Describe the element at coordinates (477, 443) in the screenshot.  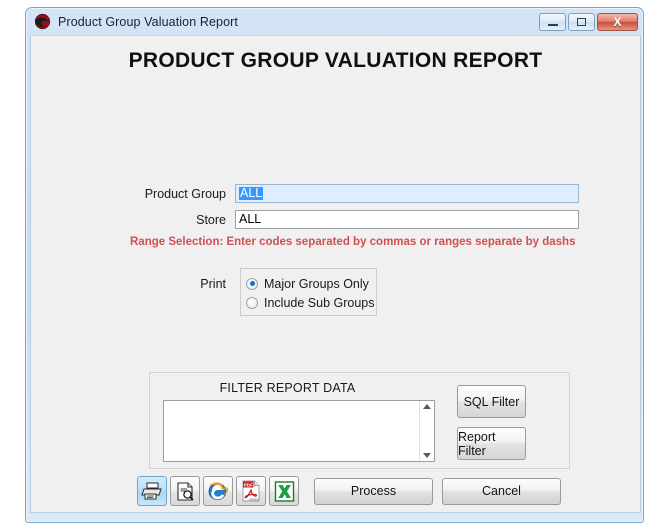
I see `report-filter-label: Report Filter` at that location.